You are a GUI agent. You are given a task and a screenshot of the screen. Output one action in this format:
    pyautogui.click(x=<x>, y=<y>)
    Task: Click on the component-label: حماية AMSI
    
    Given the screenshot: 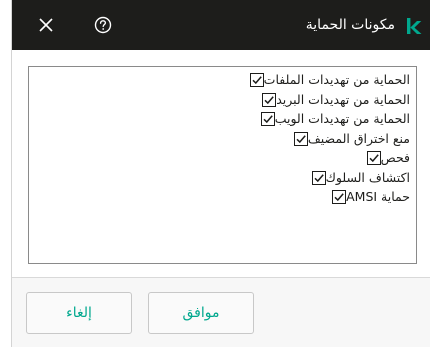 What is the action you would take?
    pyautogui.click(x=378, y=196)
    